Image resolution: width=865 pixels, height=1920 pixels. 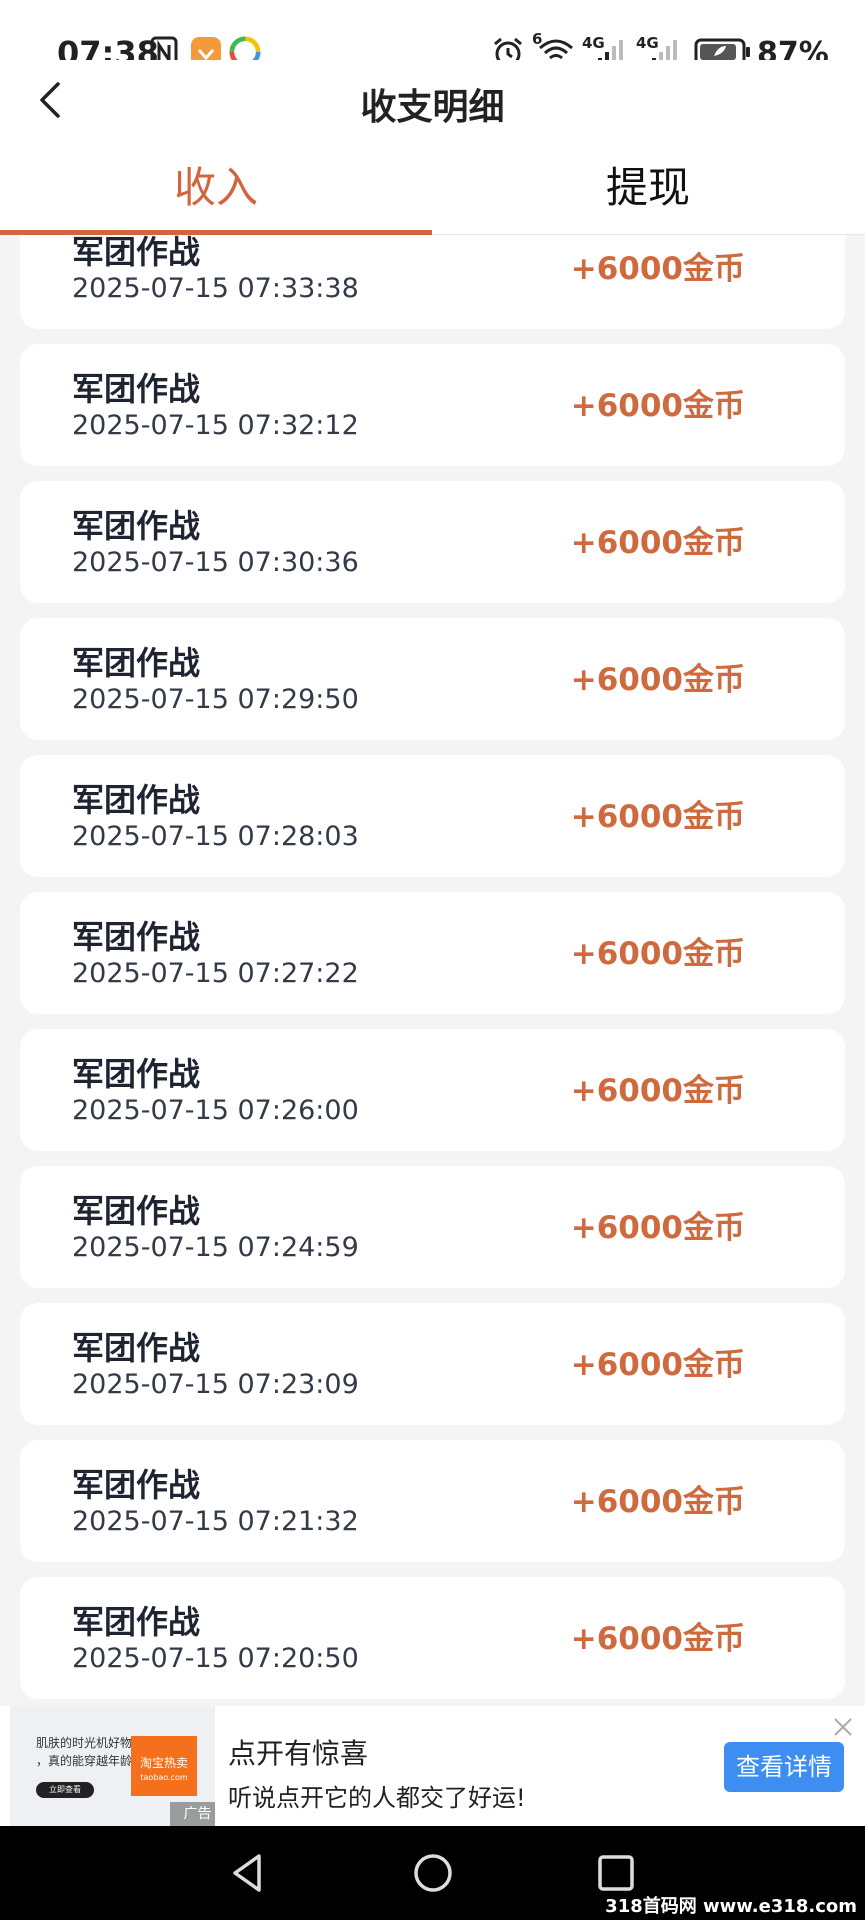 I want to click on record-time: 2025-07-15 07:33:38, so click(x=215, y=288).